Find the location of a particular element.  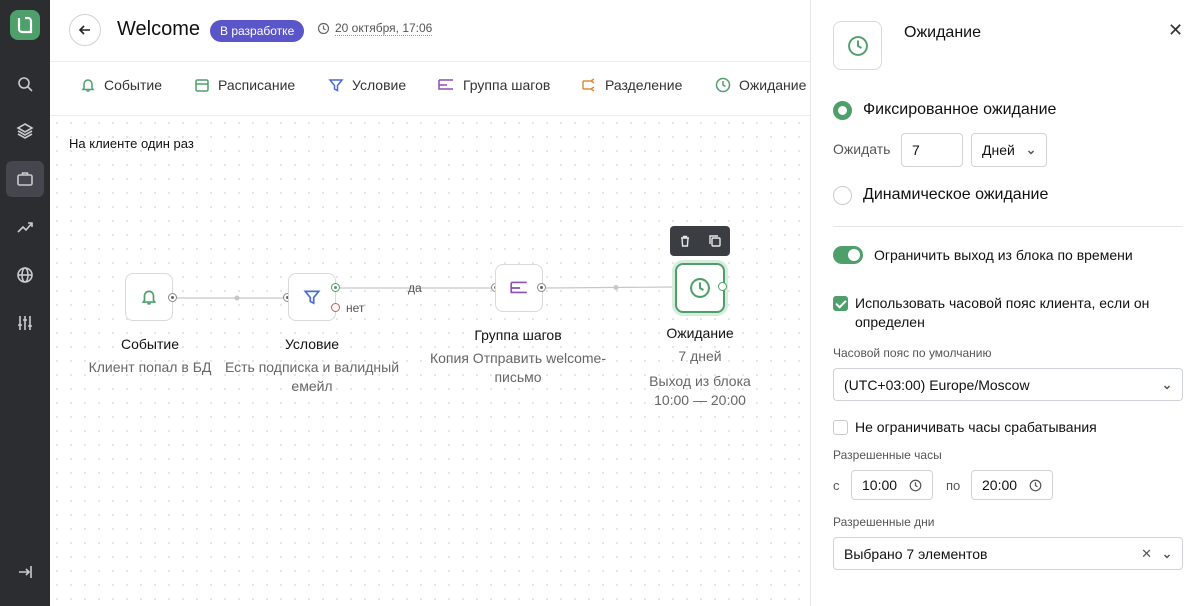

tool-wait: Ожидание is located at coordinates (760, 85).